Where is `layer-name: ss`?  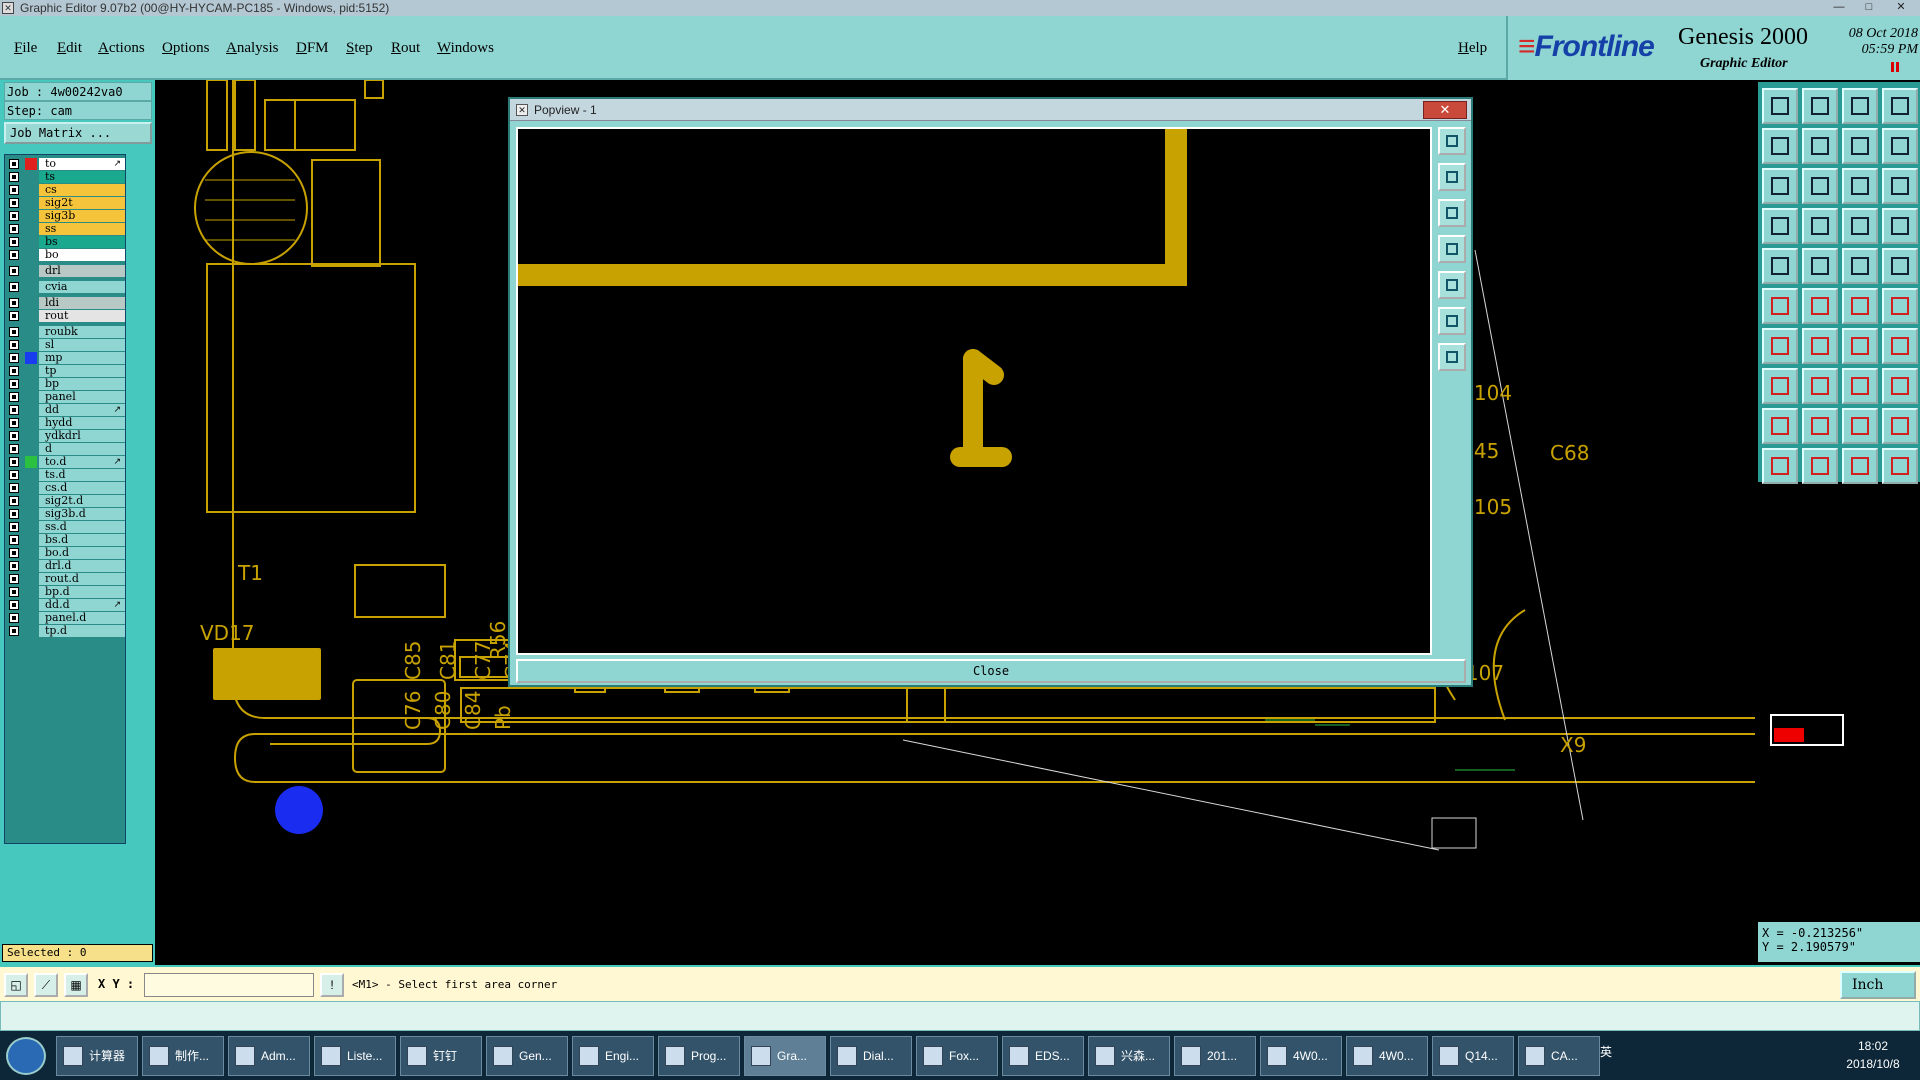 layer-name: ss is located at coordinates (82, 229).